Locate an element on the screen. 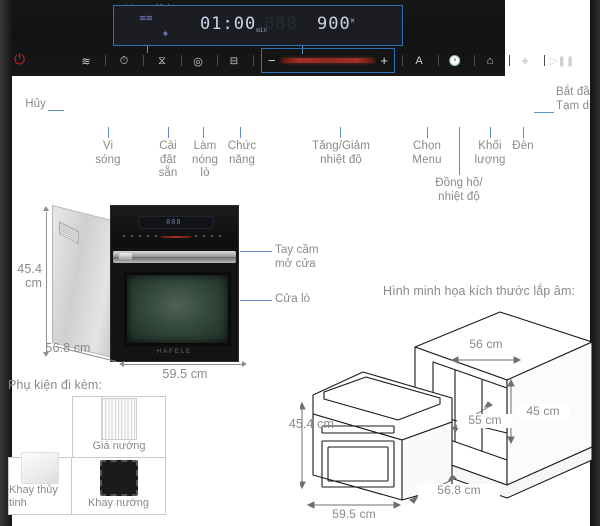 The width and height of the screenshot is (600, 526). oven-front: 888 HAFELE is located at coordinates (174, 283).